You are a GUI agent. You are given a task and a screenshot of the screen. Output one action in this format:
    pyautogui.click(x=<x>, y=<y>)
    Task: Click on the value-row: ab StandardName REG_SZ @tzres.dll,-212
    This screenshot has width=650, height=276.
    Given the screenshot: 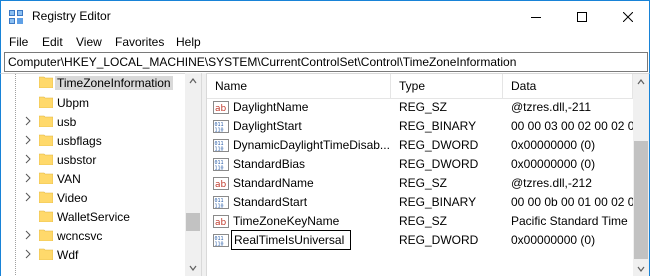 What is the action you would take?
    pyautogui.click(x=420, y=183)
    